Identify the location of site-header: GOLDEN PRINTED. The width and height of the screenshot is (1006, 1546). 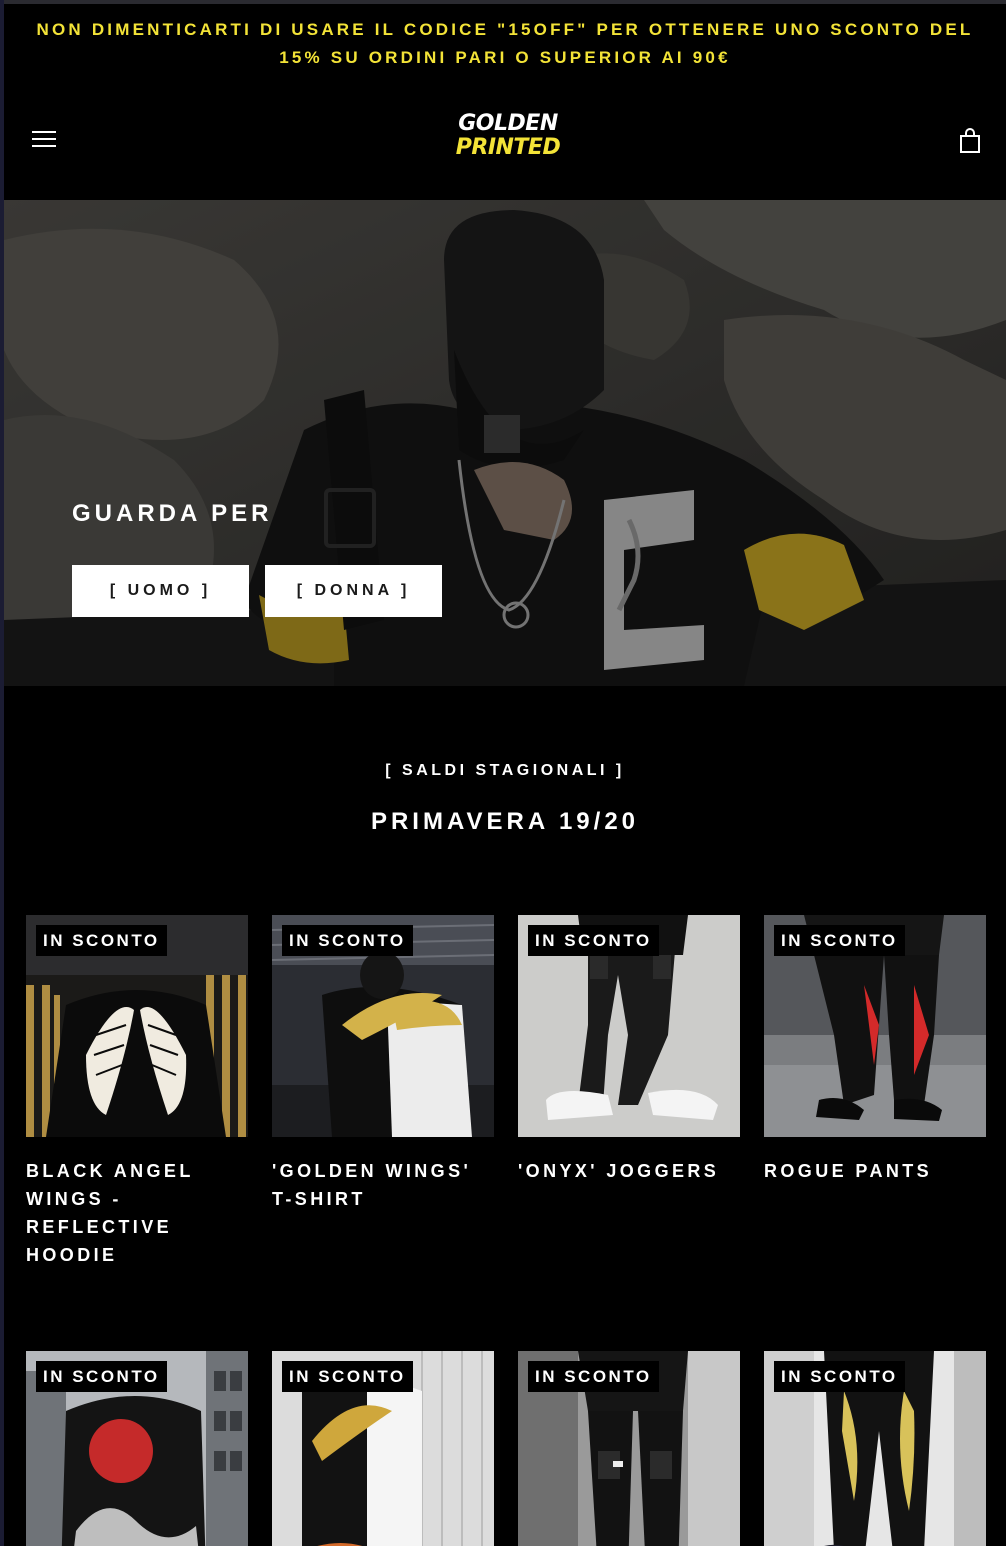
(505, 142).